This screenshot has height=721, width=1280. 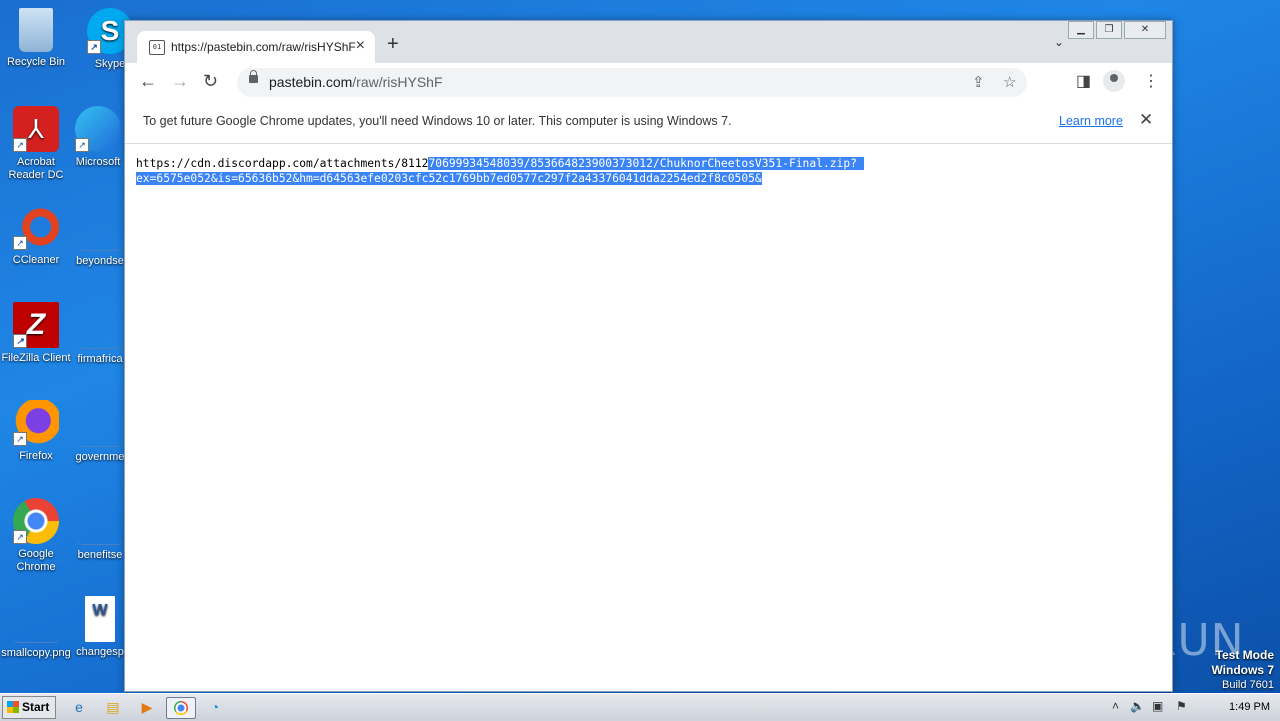 I want to click on chrome-icon: ↗, so click(x=36, y=521).